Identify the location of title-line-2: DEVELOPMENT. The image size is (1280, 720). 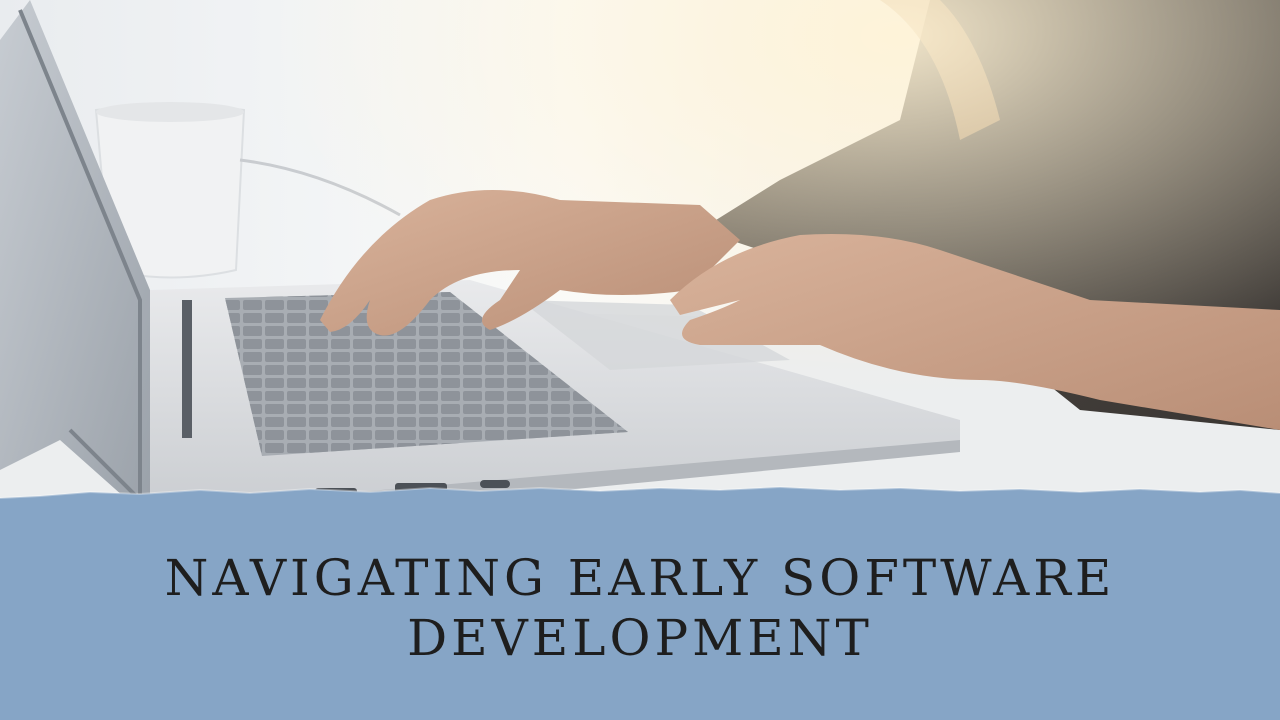
(640, 638).